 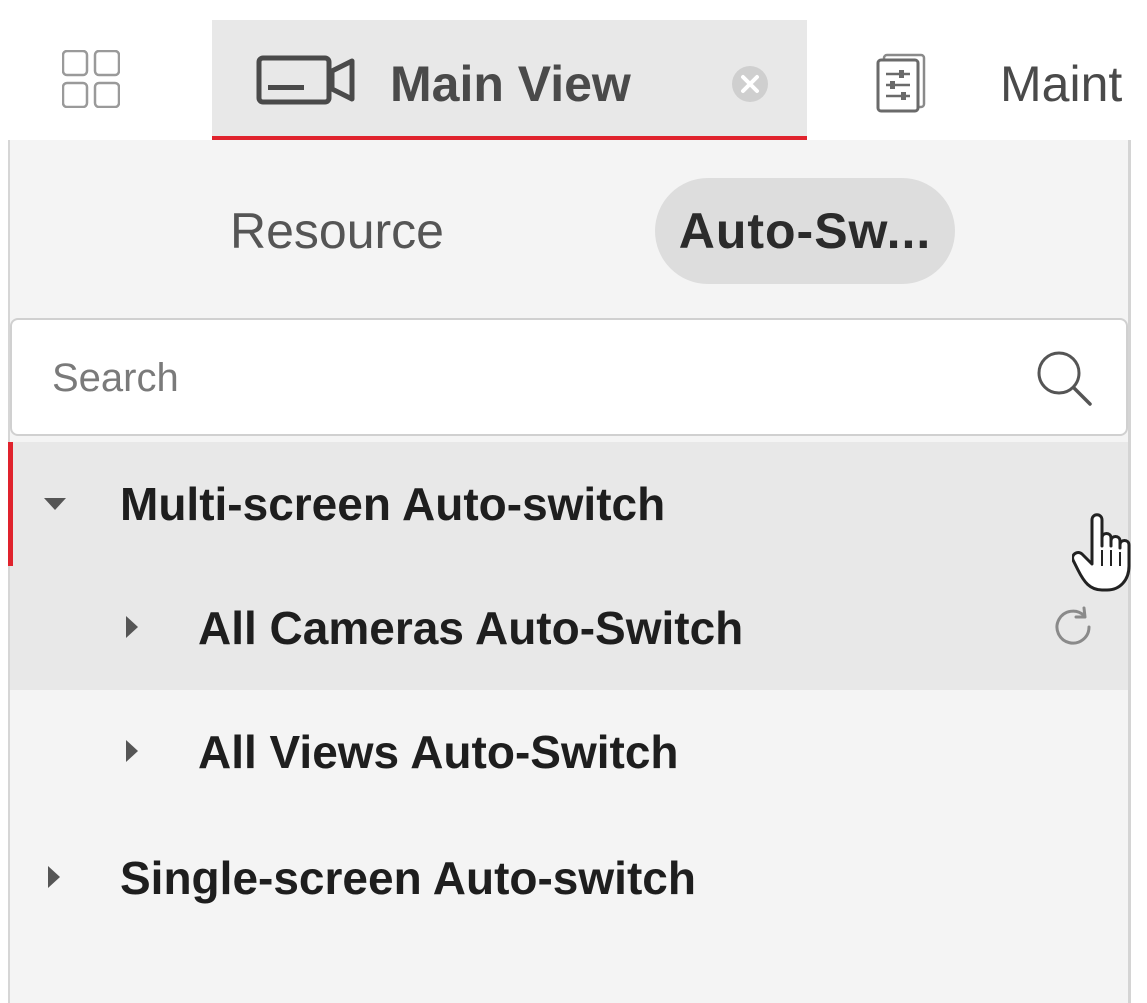 I want to click on caret-down-icon, so click(x=55, y=504).